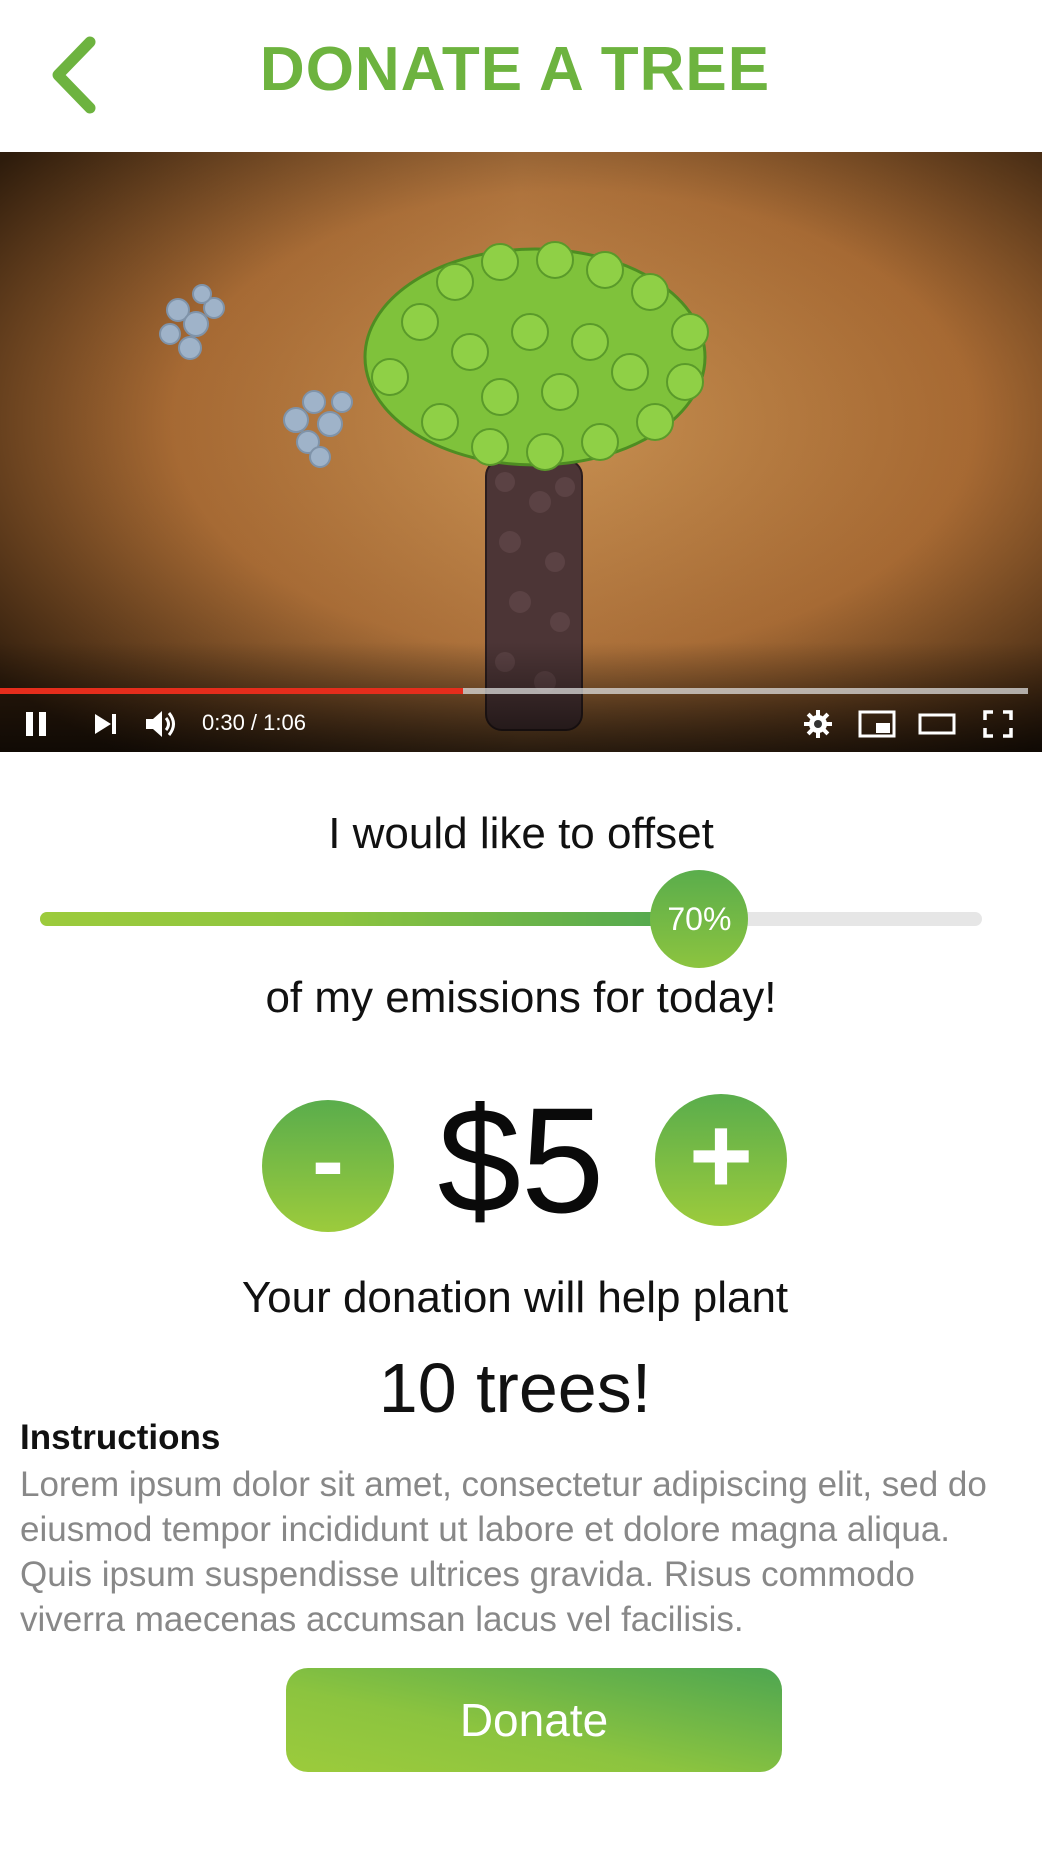  I want to click on pause-button, so click(36, 724).